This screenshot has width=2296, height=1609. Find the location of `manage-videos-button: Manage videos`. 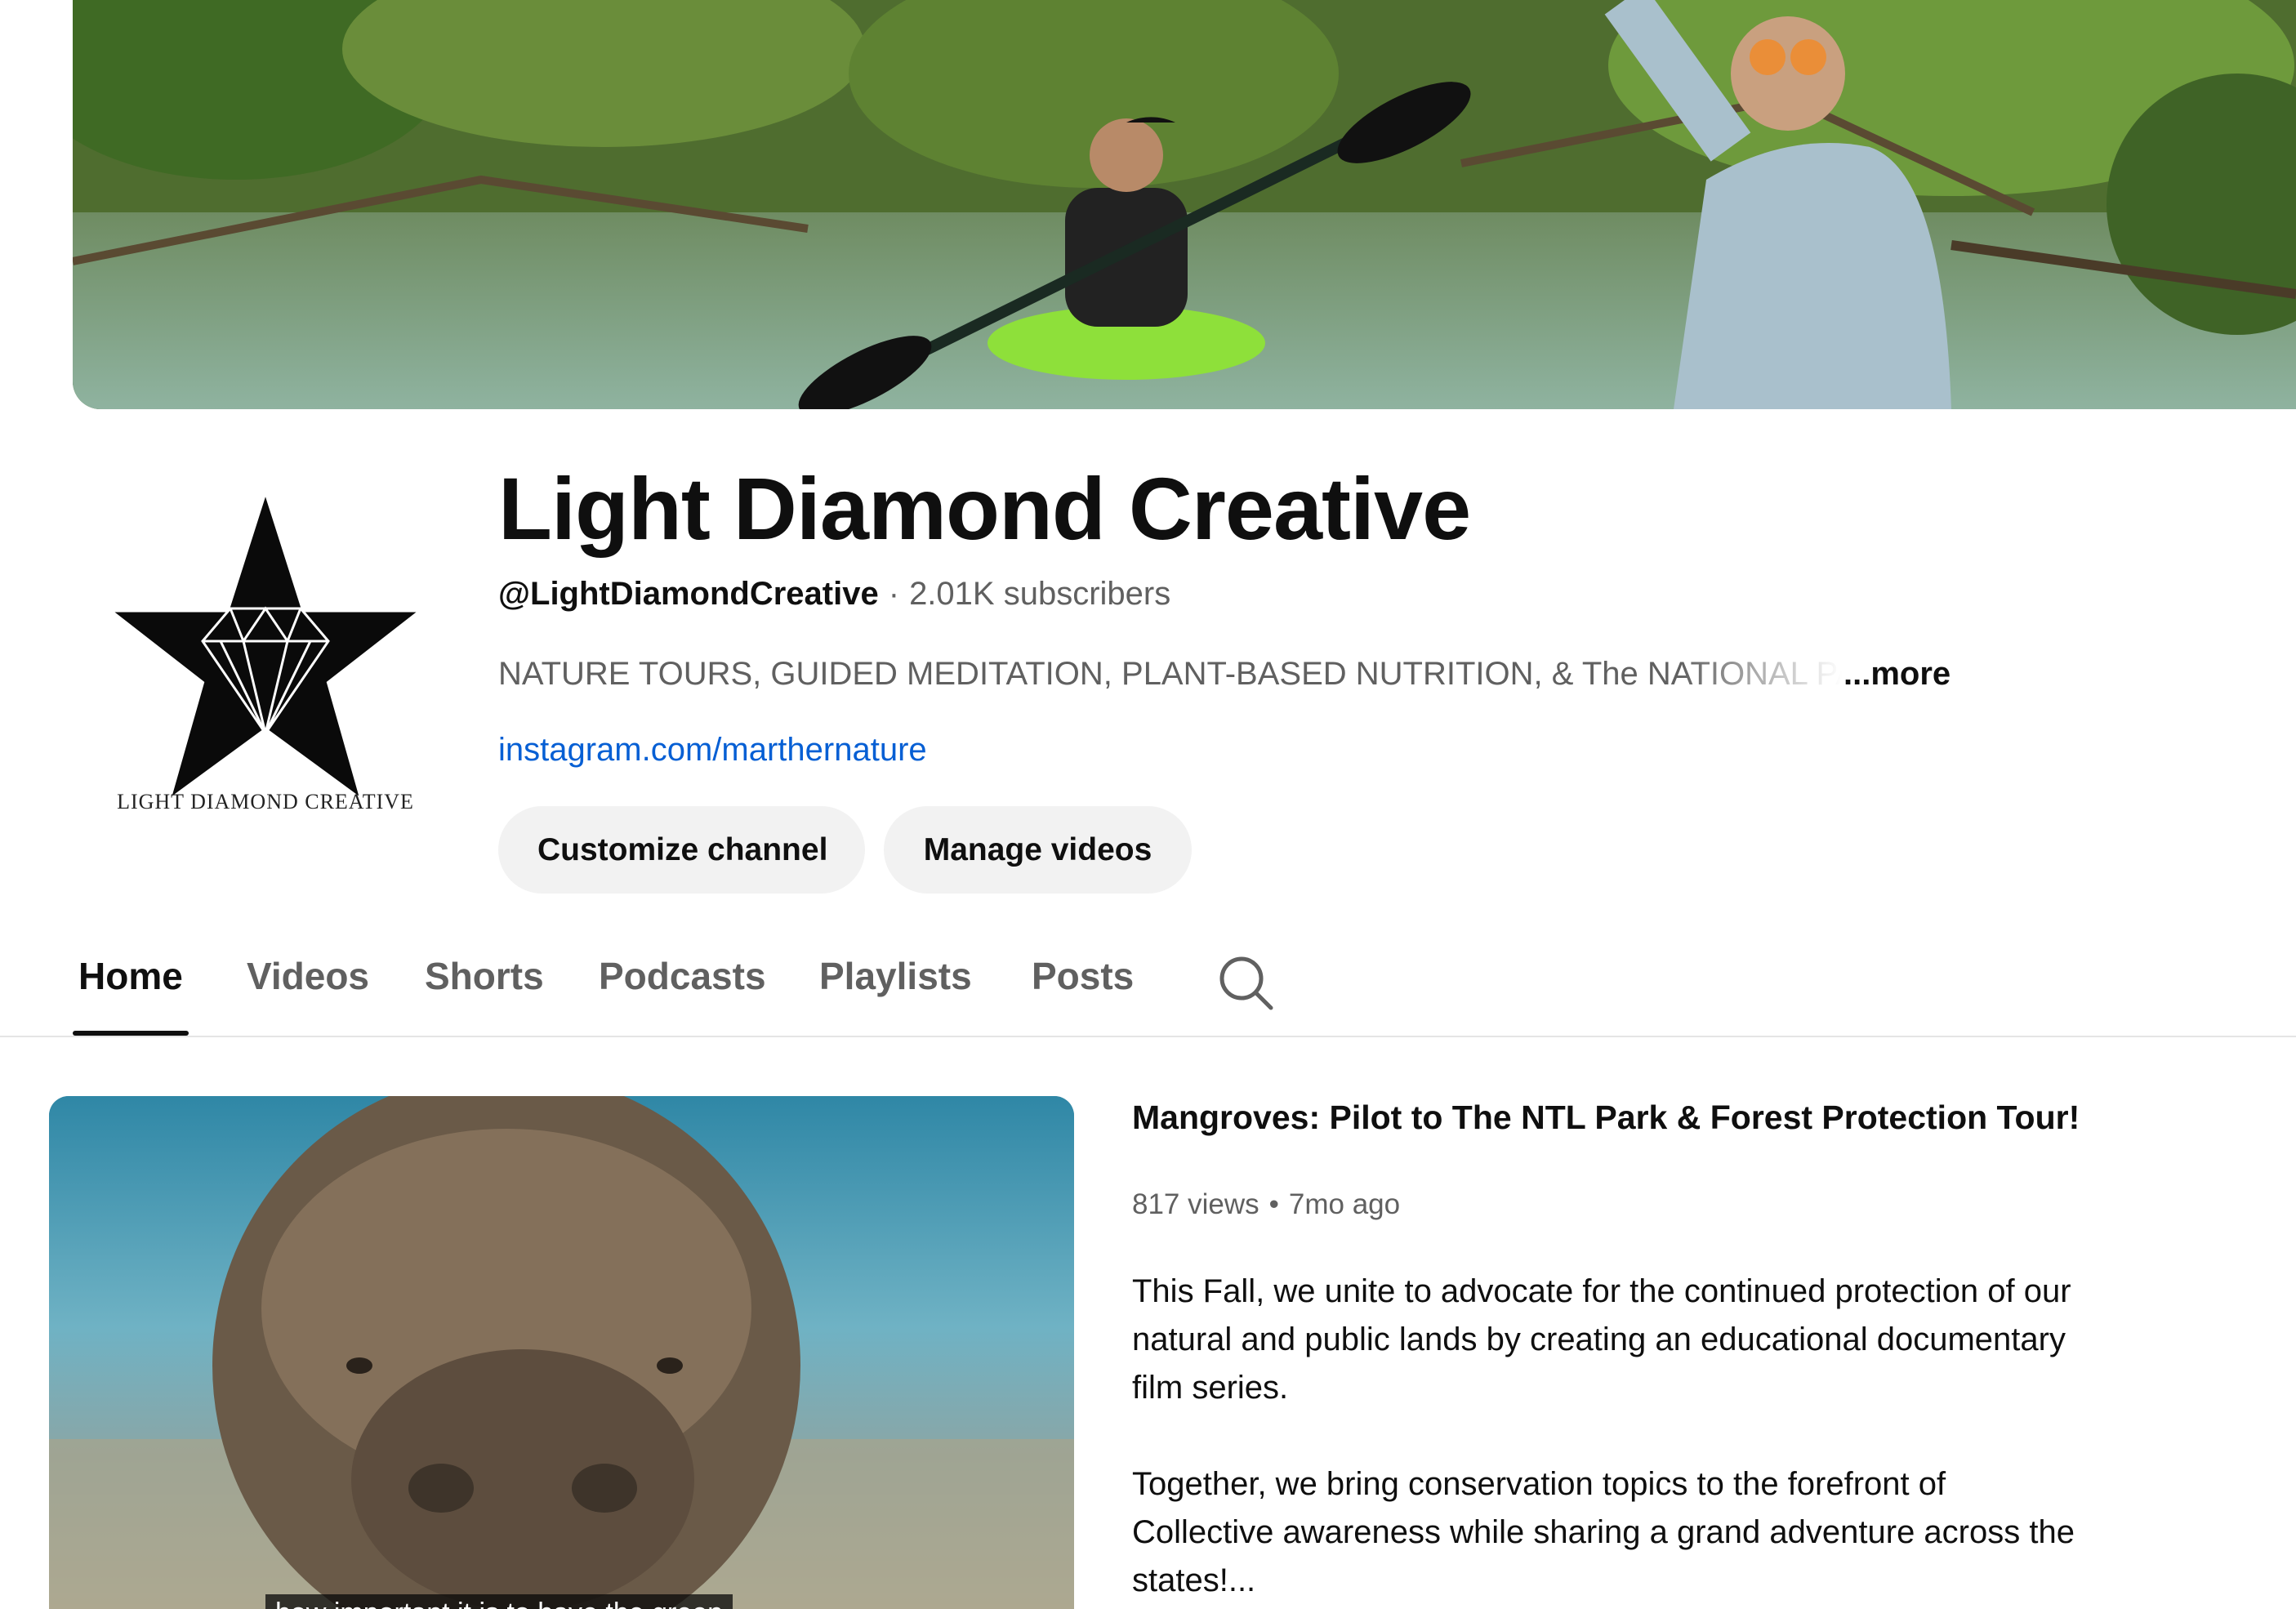

manage-videos-button: Manage videos is located at coordinates (1038, 850).